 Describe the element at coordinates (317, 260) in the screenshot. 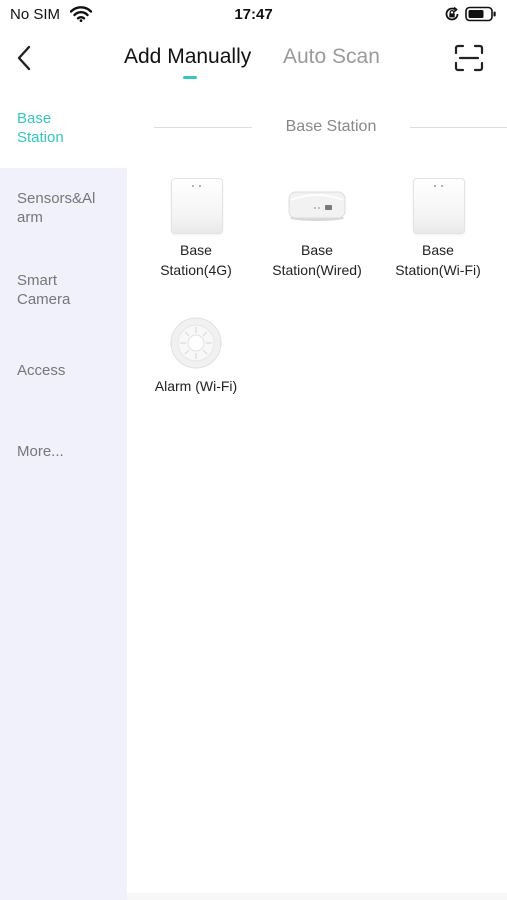

I see `device-label: Base Station(Wired)` at that location.